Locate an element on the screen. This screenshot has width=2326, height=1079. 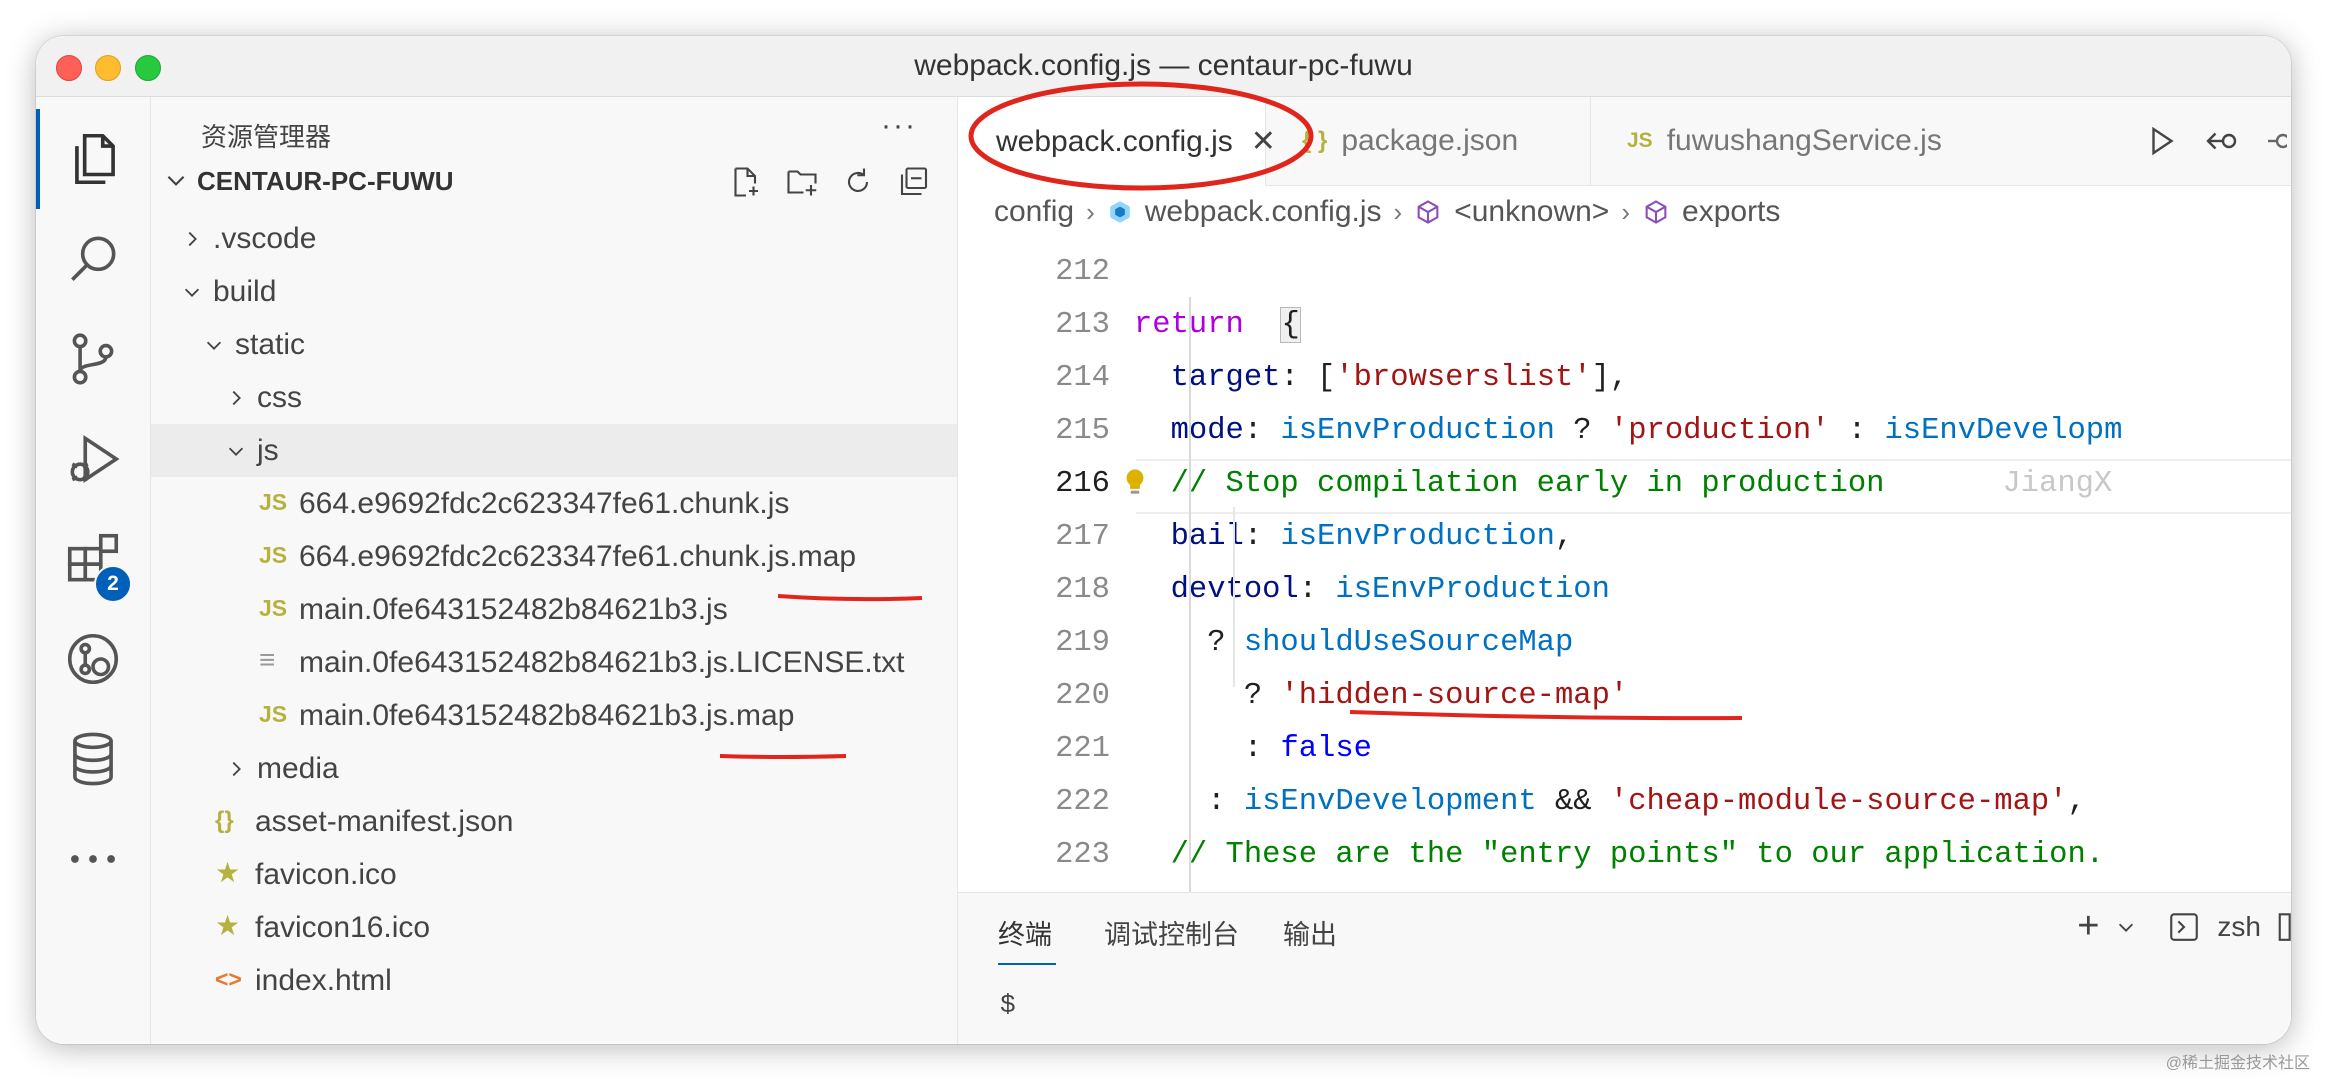
tree-item: {} asset-manifest.json is located at coordinates (554, 821).